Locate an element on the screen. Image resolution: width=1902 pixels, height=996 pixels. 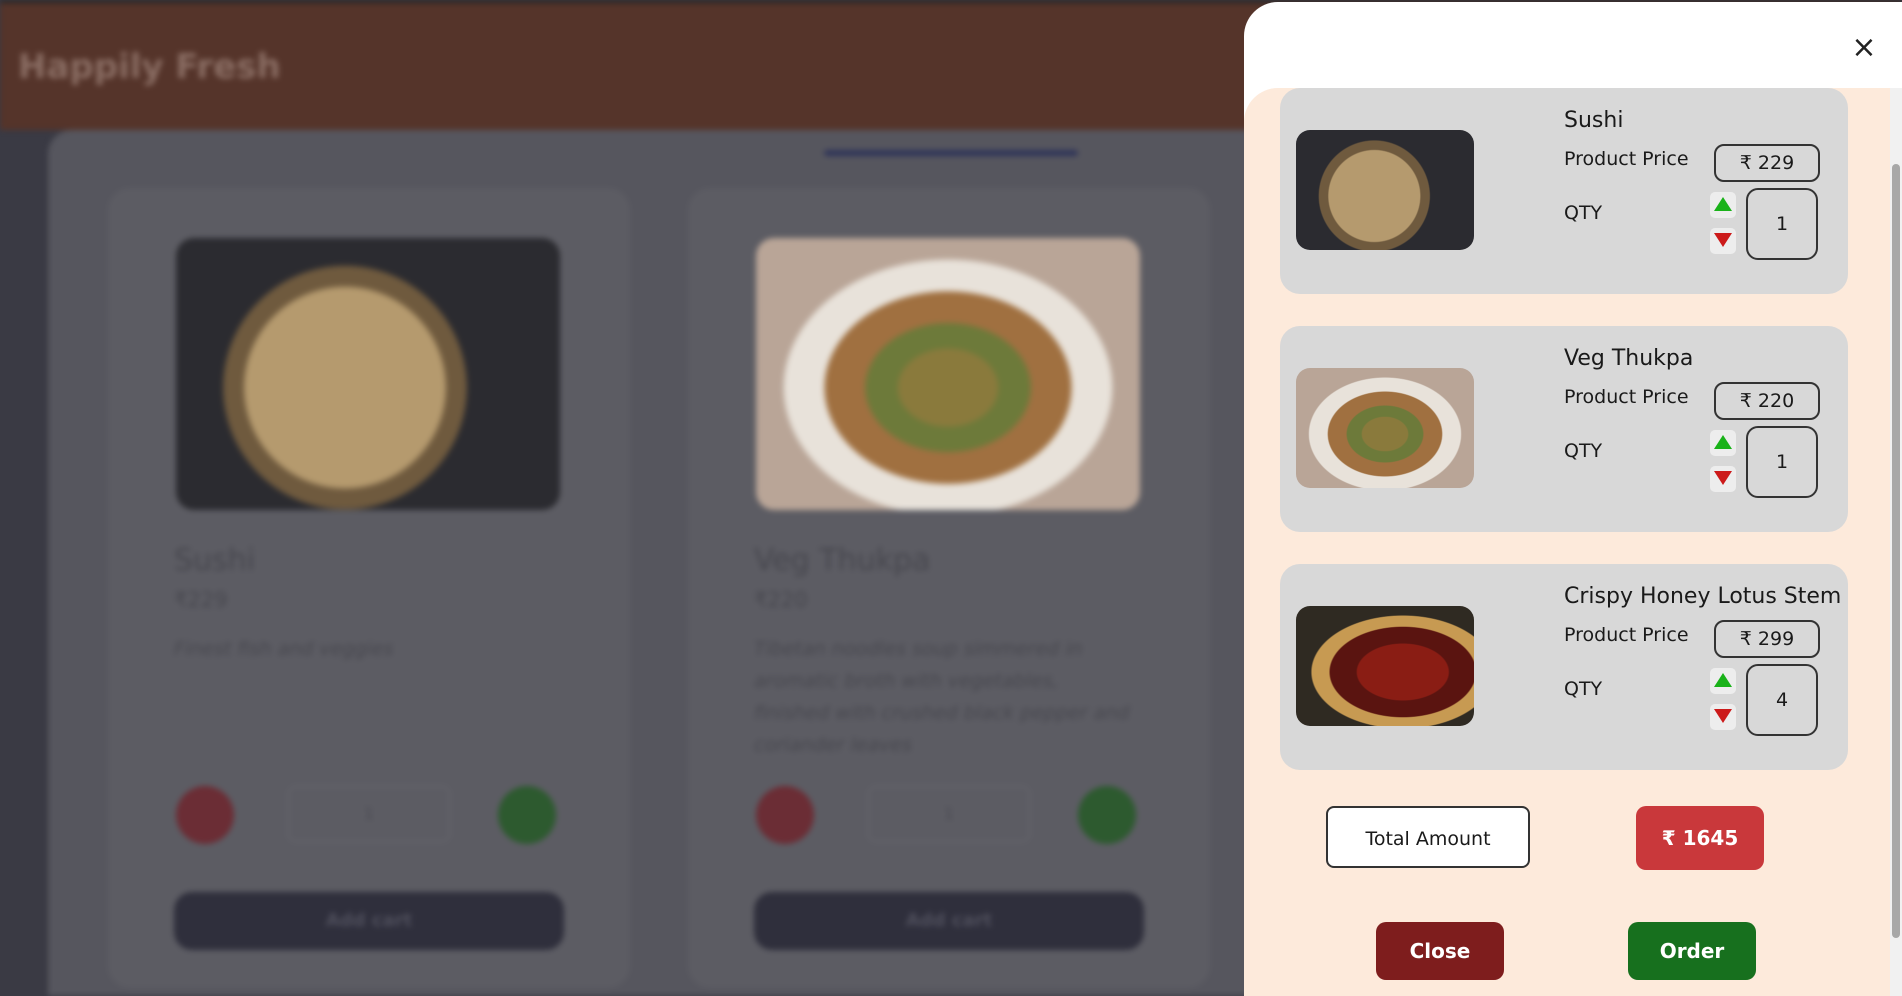
menu-card-title: Veg Thukpa is located at coordinates (842, 560).